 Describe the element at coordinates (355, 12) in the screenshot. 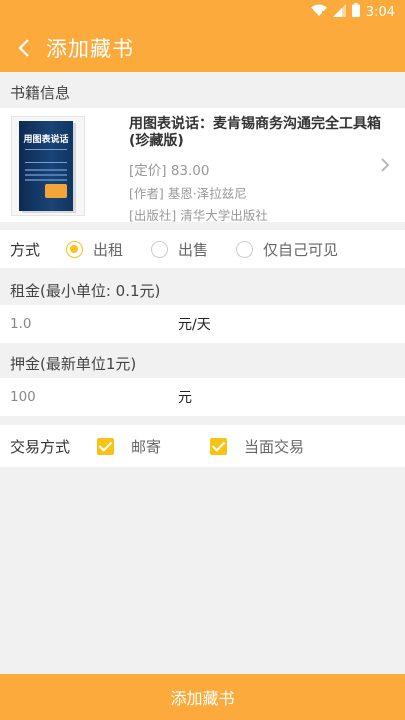

I see `battery-icon` at that location.